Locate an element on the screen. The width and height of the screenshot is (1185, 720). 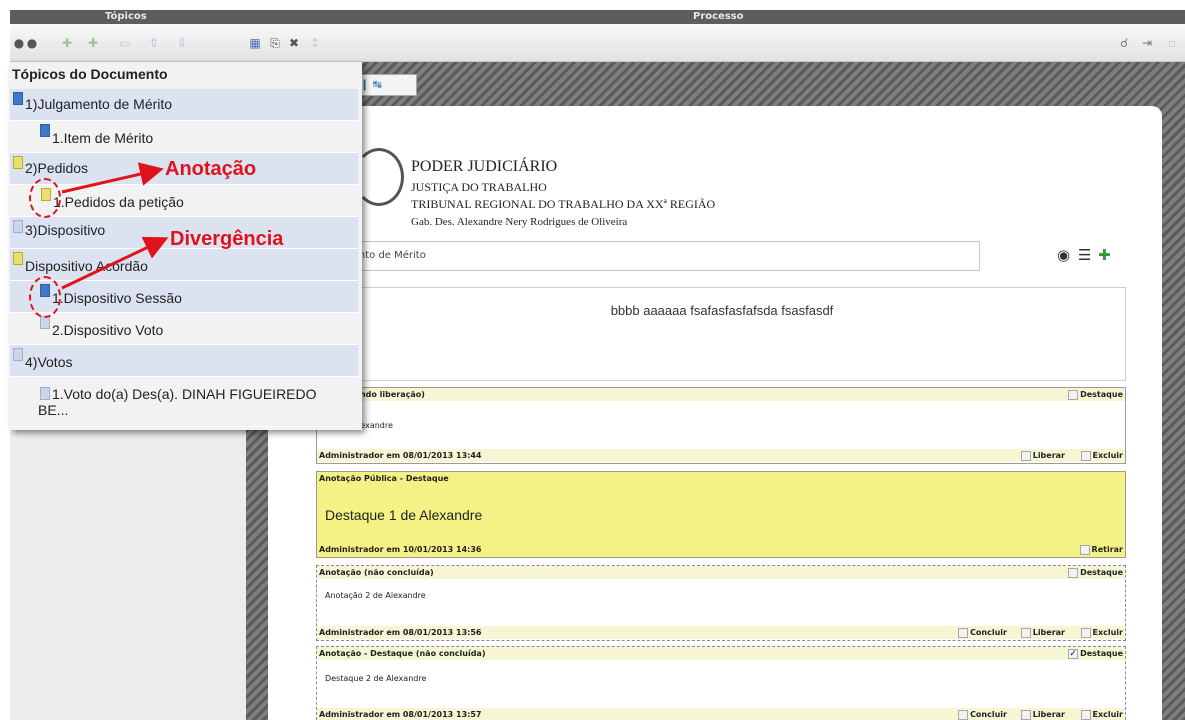
process-header-title: Processo is located at coordinates (718, 16).